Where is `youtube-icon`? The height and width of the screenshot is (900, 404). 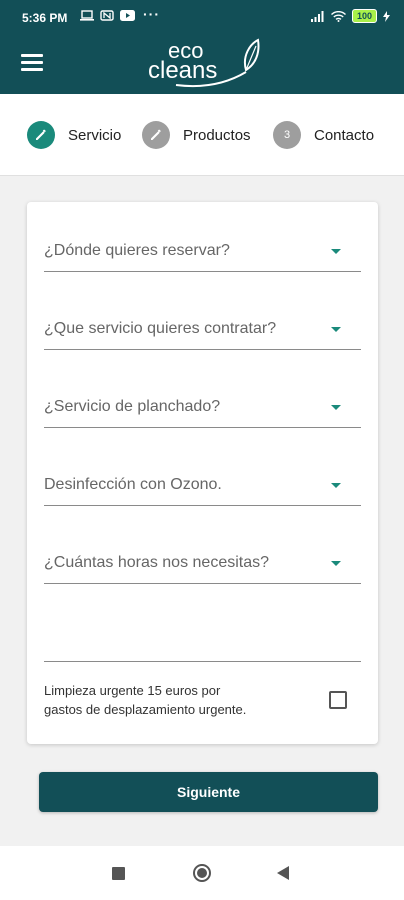 youtube-icon is located at coordinates (127, 15).